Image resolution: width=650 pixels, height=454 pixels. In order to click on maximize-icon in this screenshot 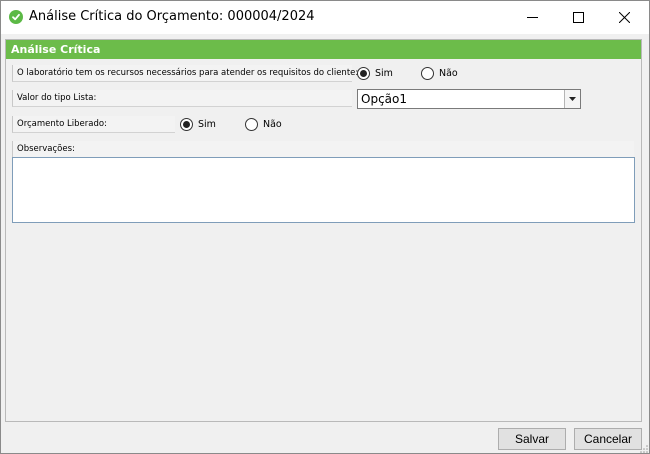, I will do `click(578, 17)`.